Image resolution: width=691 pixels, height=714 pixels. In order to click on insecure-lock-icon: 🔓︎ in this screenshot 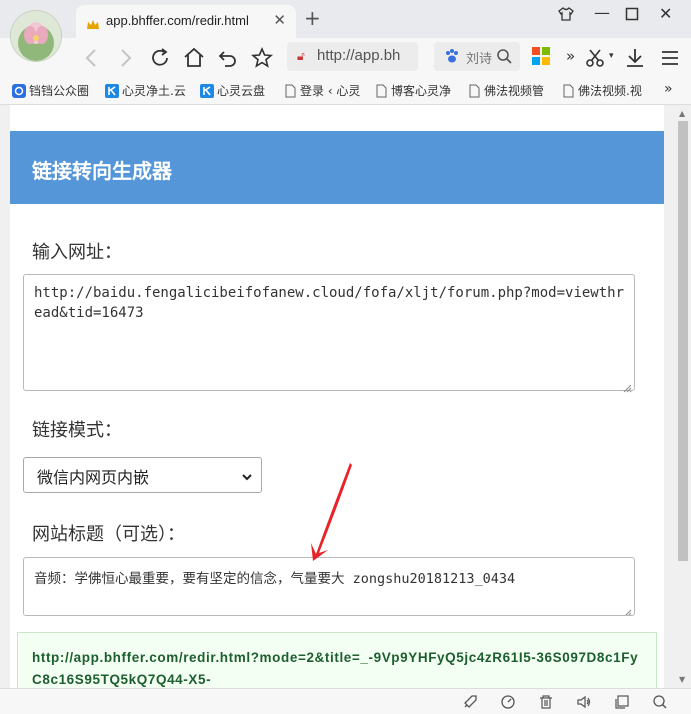, I will do `click(301, 56)`.